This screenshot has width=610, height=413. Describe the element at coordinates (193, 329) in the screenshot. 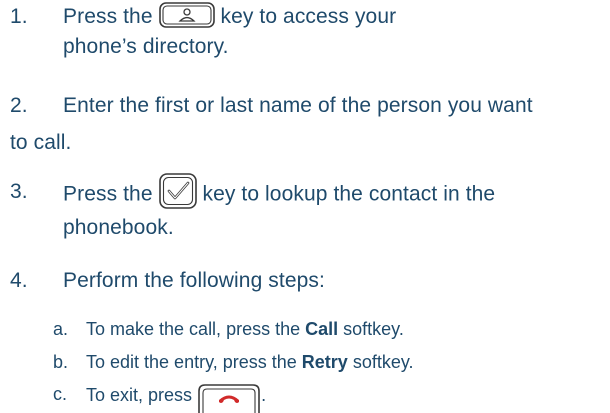

I see `substep-text: To make the call, press the` at that location.